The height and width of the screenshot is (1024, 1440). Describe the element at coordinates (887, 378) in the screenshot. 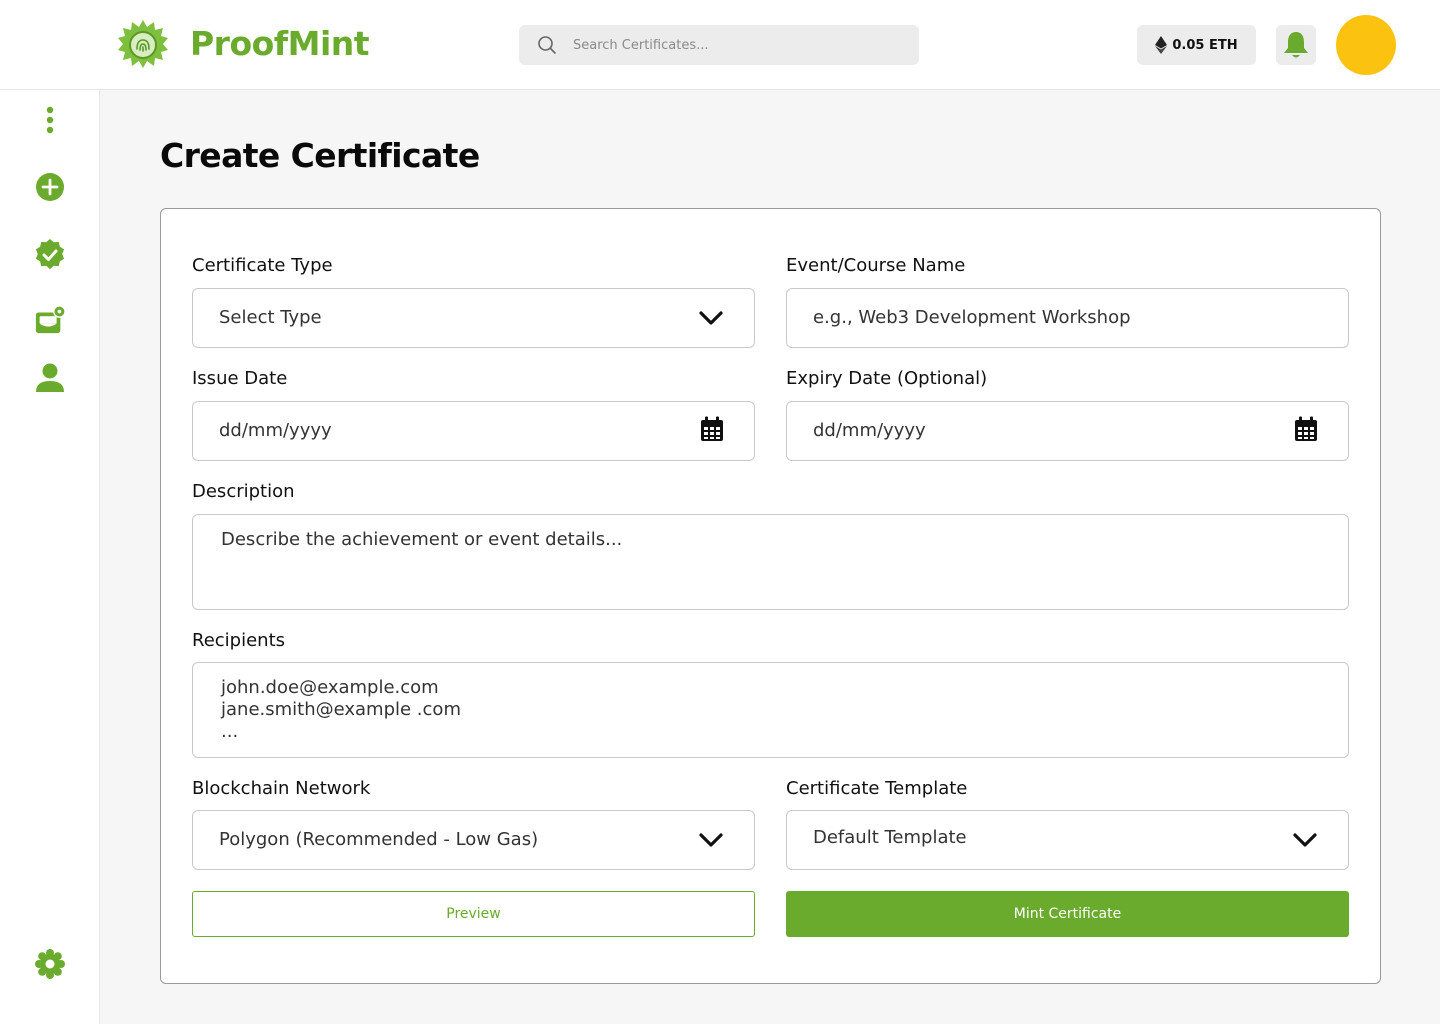

I see `expiry-date-label: Expiry Date (Optional)` at that location.